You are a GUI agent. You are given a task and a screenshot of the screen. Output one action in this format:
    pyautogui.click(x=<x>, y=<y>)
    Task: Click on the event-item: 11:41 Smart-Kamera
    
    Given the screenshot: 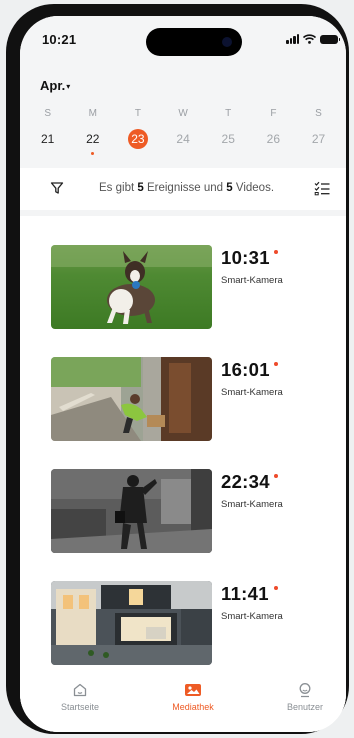 What is the action you would take?
    pyautogui.click(x=186, y=623)
    